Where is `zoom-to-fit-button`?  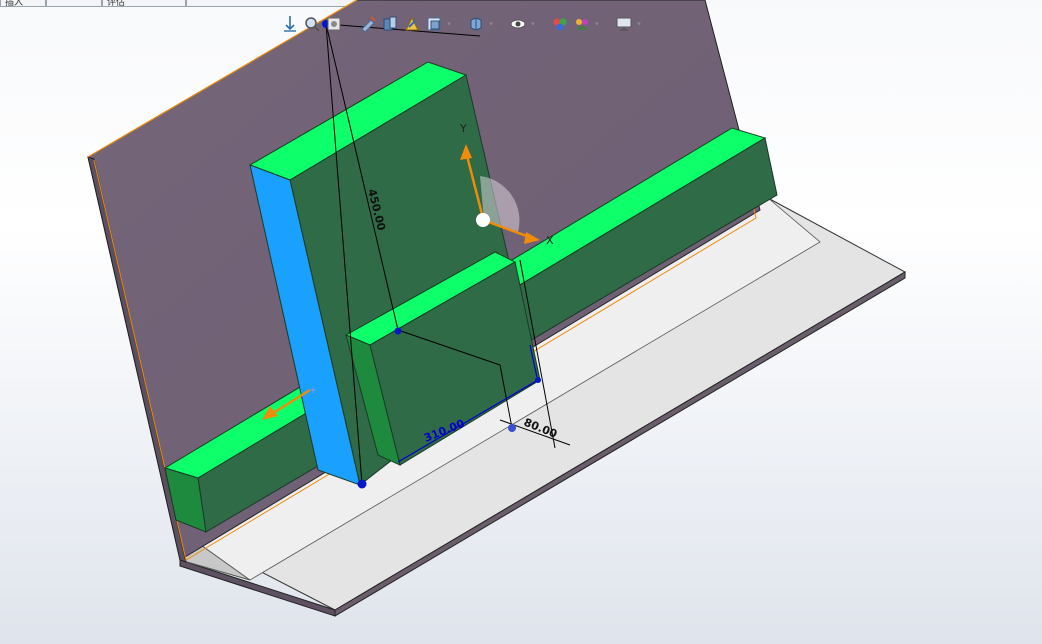 zoom-to-fit-button is located at coordinates (290, 24).